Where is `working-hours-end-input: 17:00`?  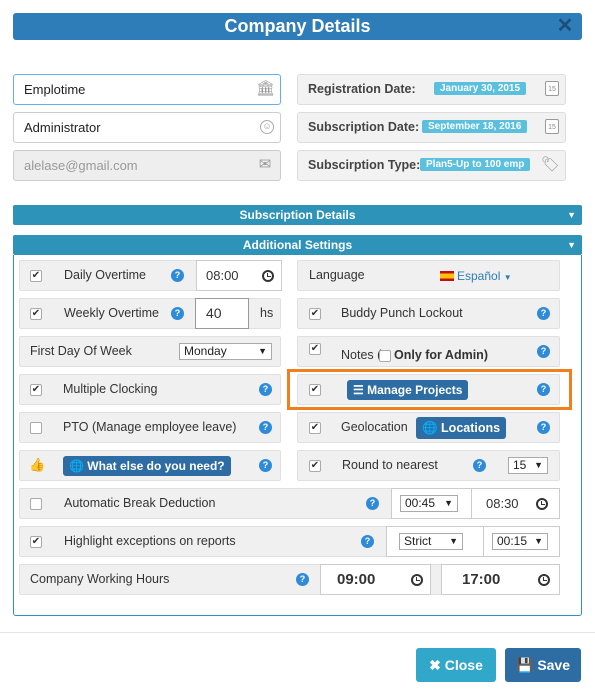 working-hours-end-input: 17:00 is located at coordinates (500, 579).